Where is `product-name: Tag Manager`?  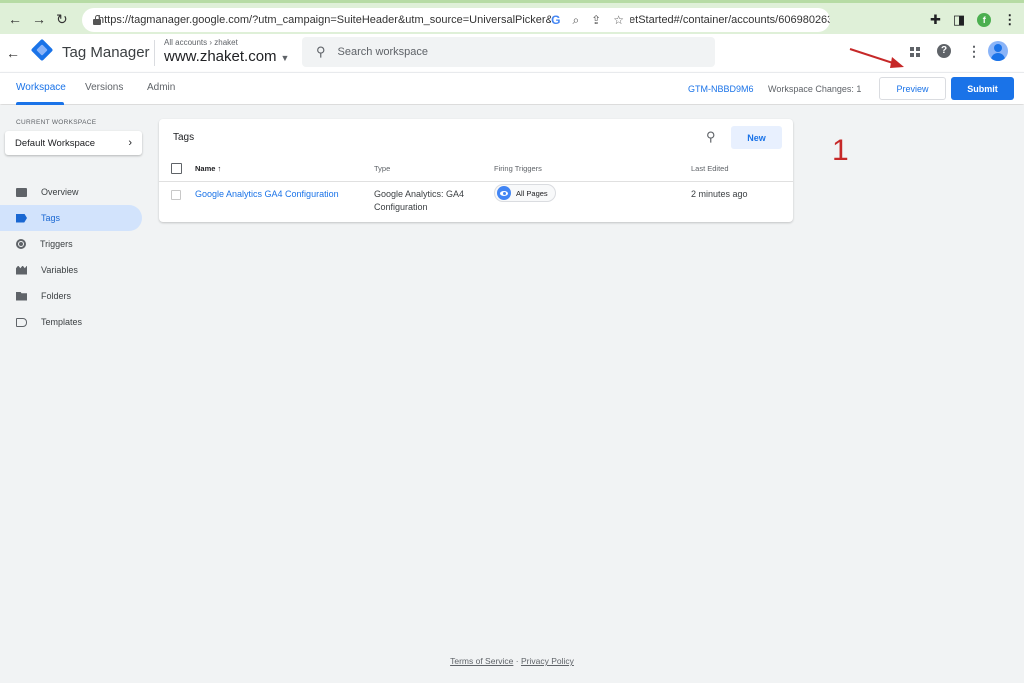 product-name: Tag Manager is located at coordinates (106, 52).